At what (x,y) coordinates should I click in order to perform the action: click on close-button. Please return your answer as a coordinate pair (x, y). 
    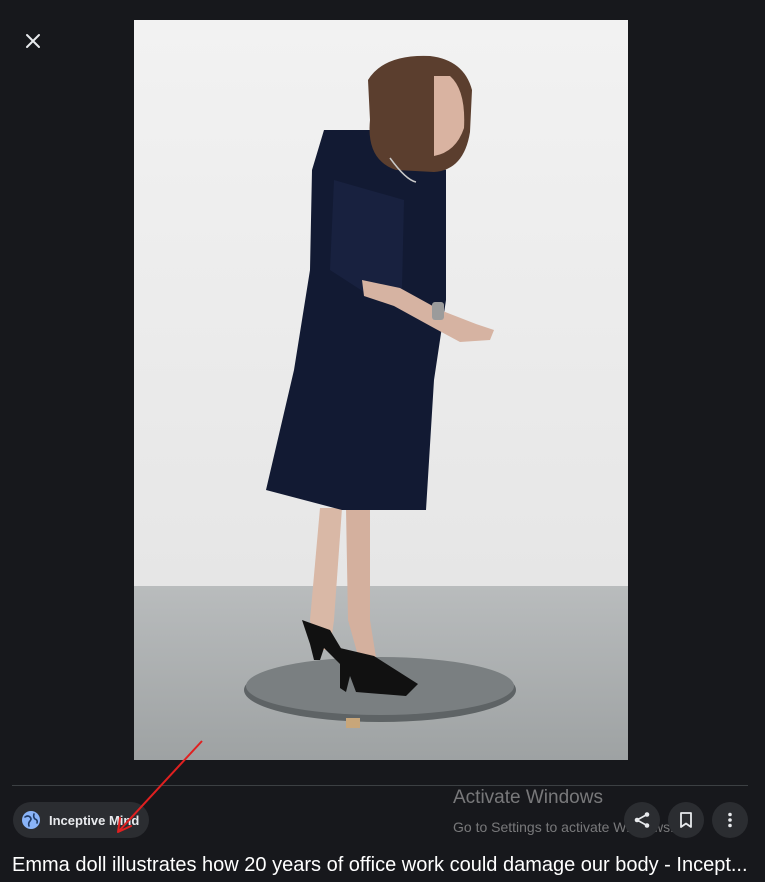
    Looking at the image, I should click on (33, 41).